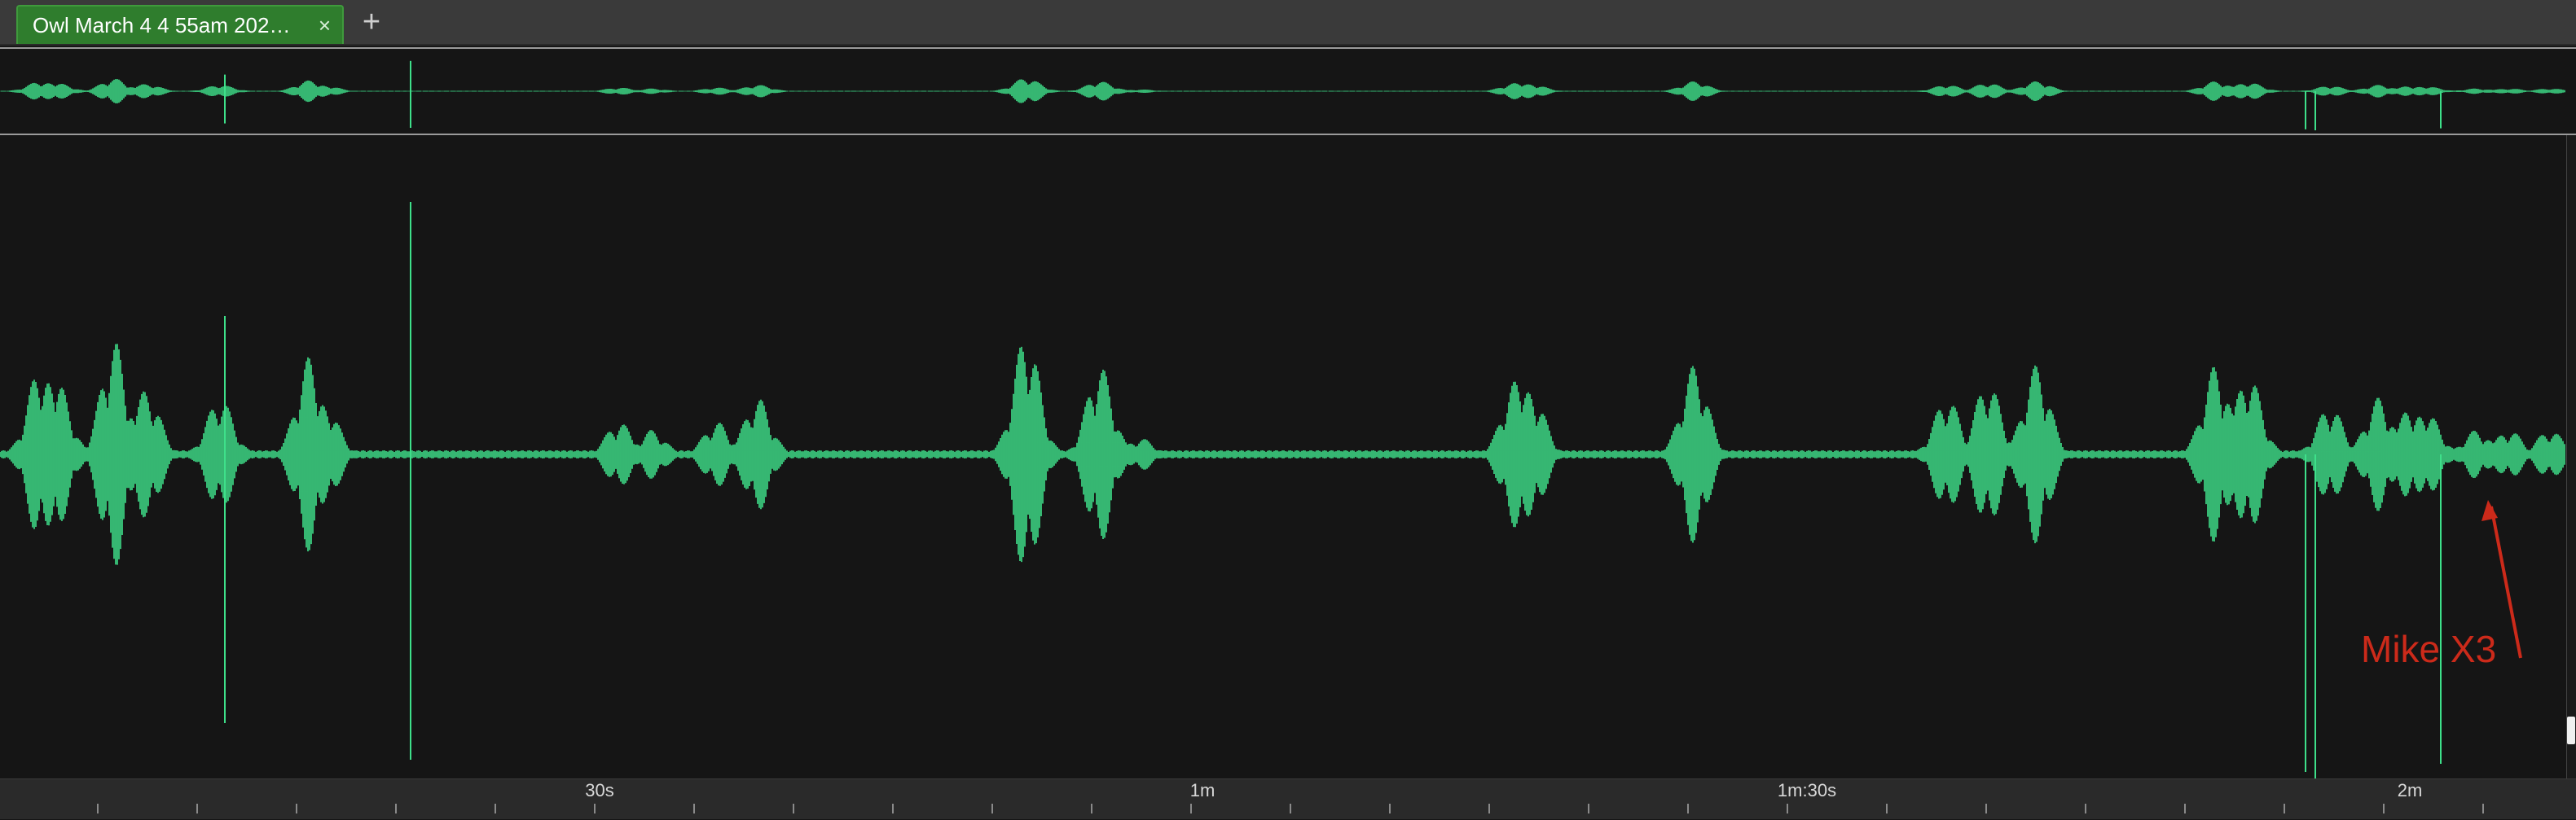 Image resolution: width=2576 pixels, height=820 pixels. I want to click on annotation-label: Mike X3, so click(2429, 649).